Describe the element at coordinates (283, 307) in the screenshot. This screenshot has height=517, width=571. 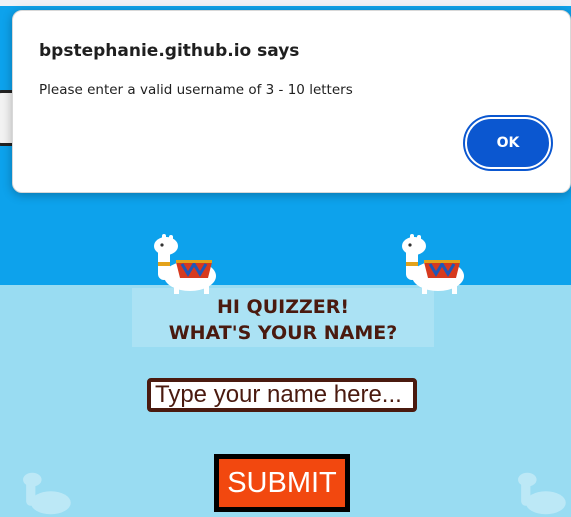
I see `greeting-line-1: HI QUIZZER!` at that location.